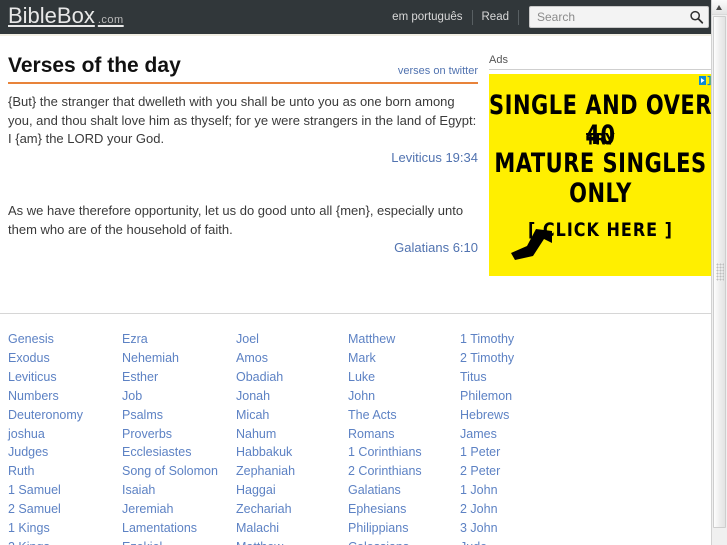 Image resolution: width=727 pixels, height=545 pixels. Describe the element at coordinates (243, 69) in the screenshot. I see `section-header: Verses of the day verses on twitter` at that location.